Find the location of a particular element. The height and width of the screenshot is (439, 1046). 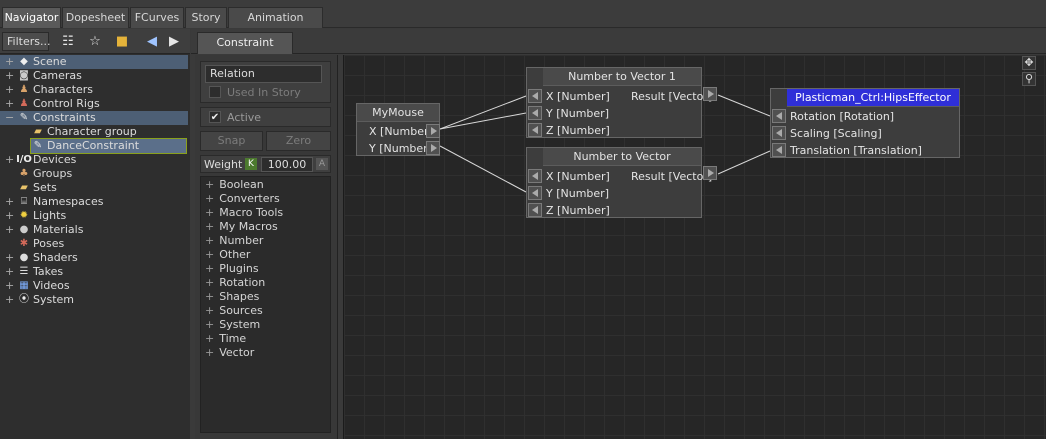

tree-item-groups: ♣ Groups is located at coordinates (94, 174).